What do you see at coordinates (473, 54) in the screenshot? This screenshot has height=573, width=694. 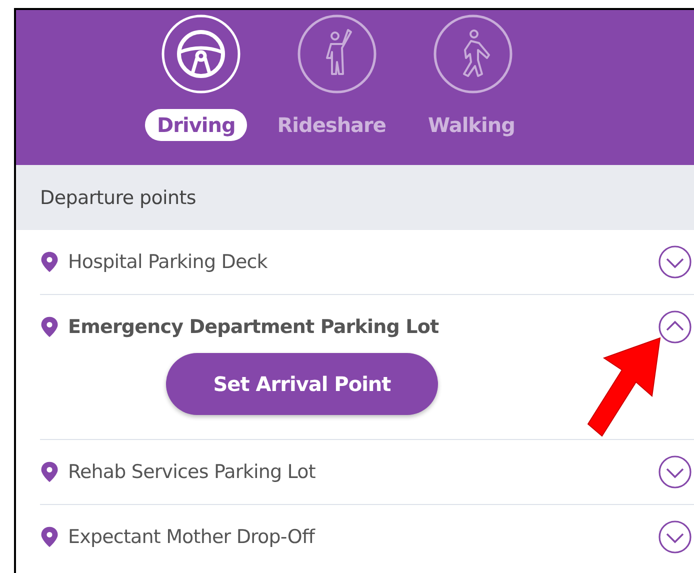 I see `walking-person-icon` at bounding box center [473, 54].